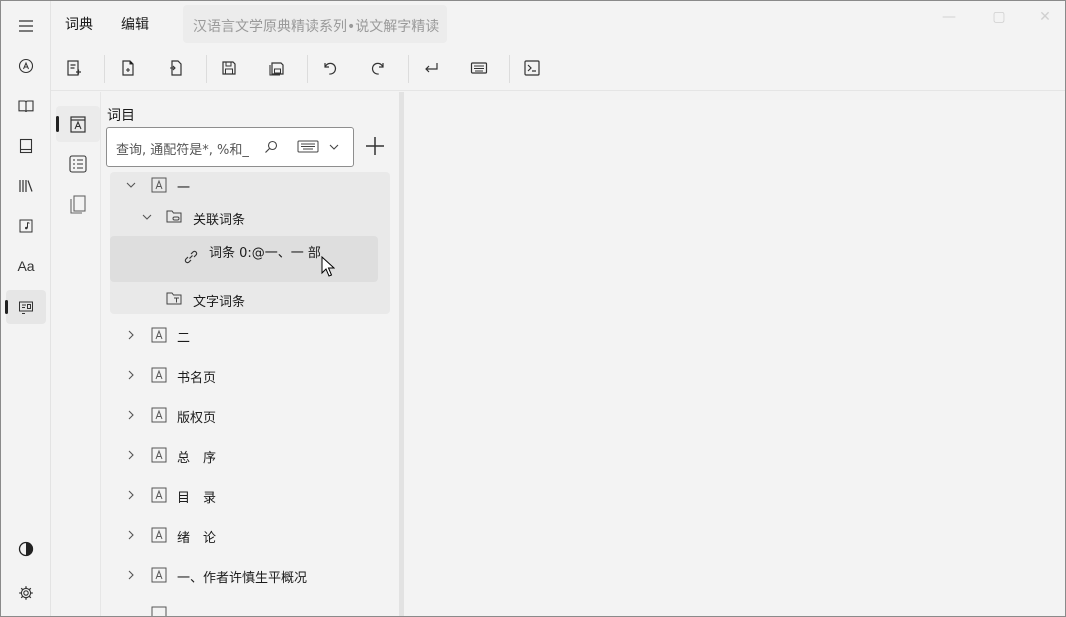  I want to click on settings-icon, so click(26, 593).